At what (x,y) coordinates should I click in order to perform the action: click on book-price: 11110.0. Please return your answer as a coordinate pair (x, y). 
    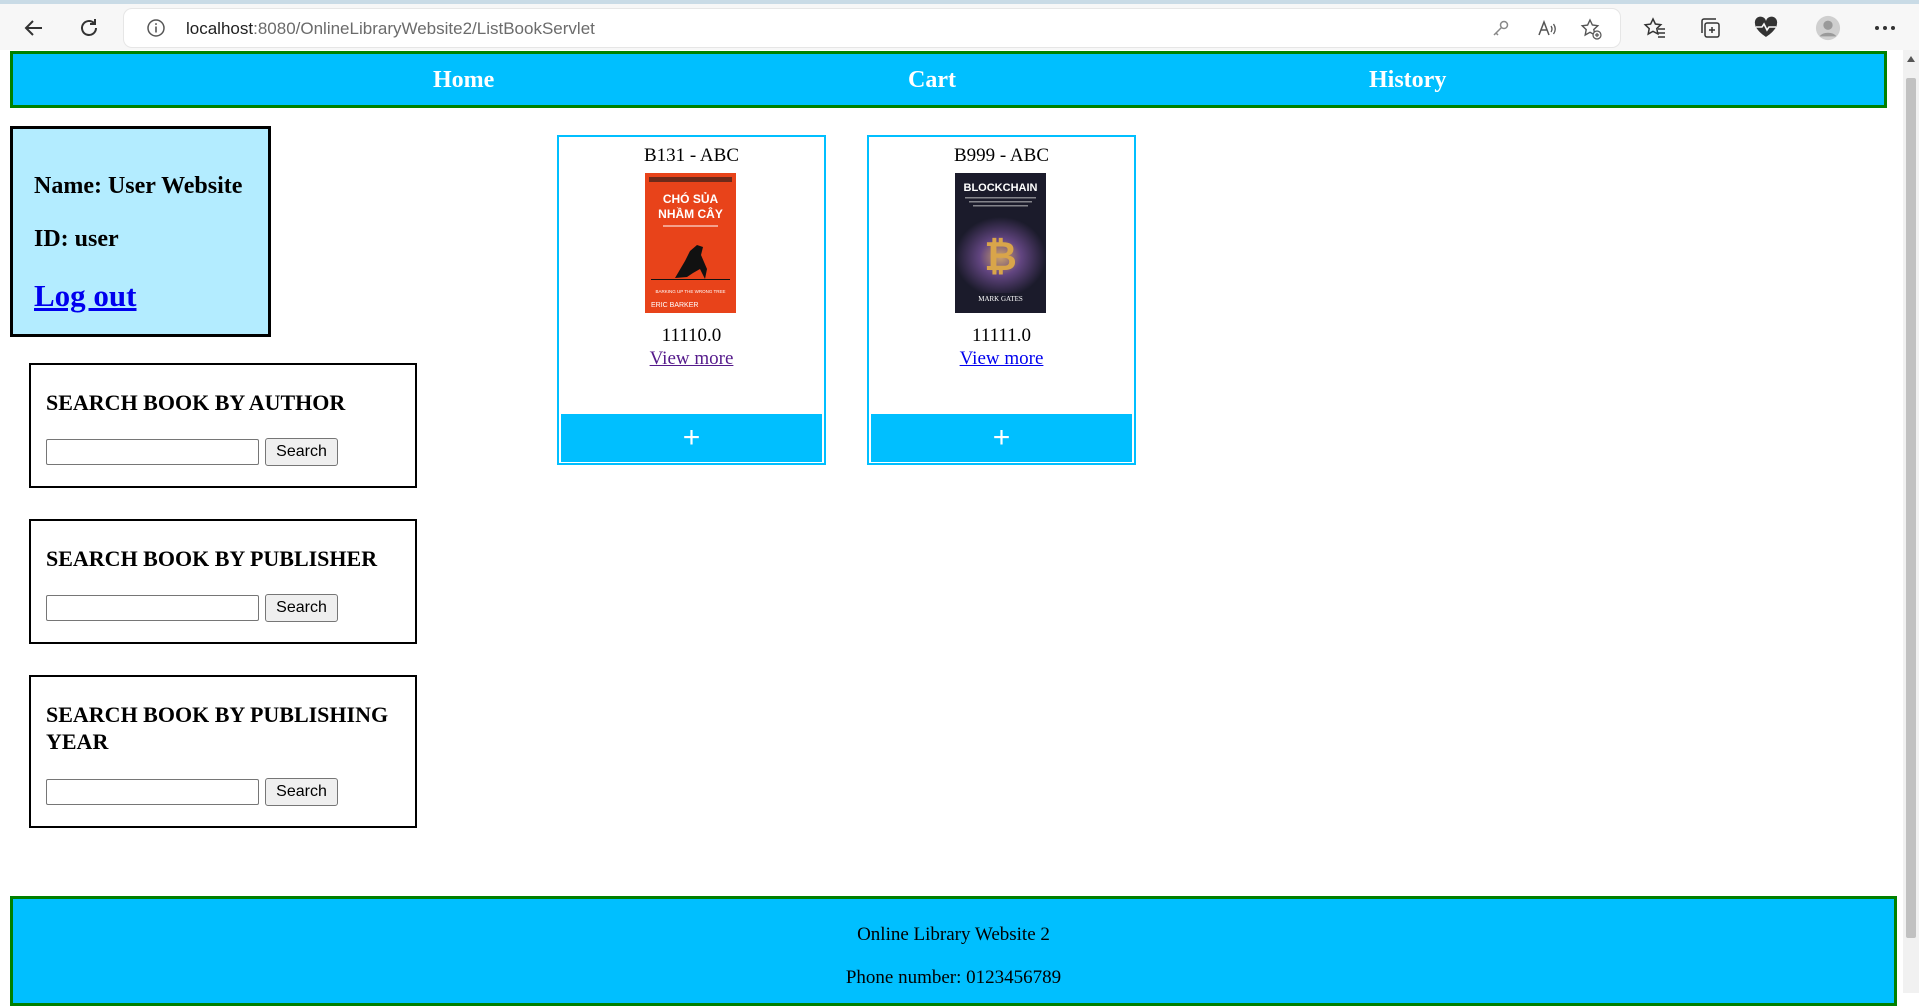
    Looking at the image, I should click on (691, 335).